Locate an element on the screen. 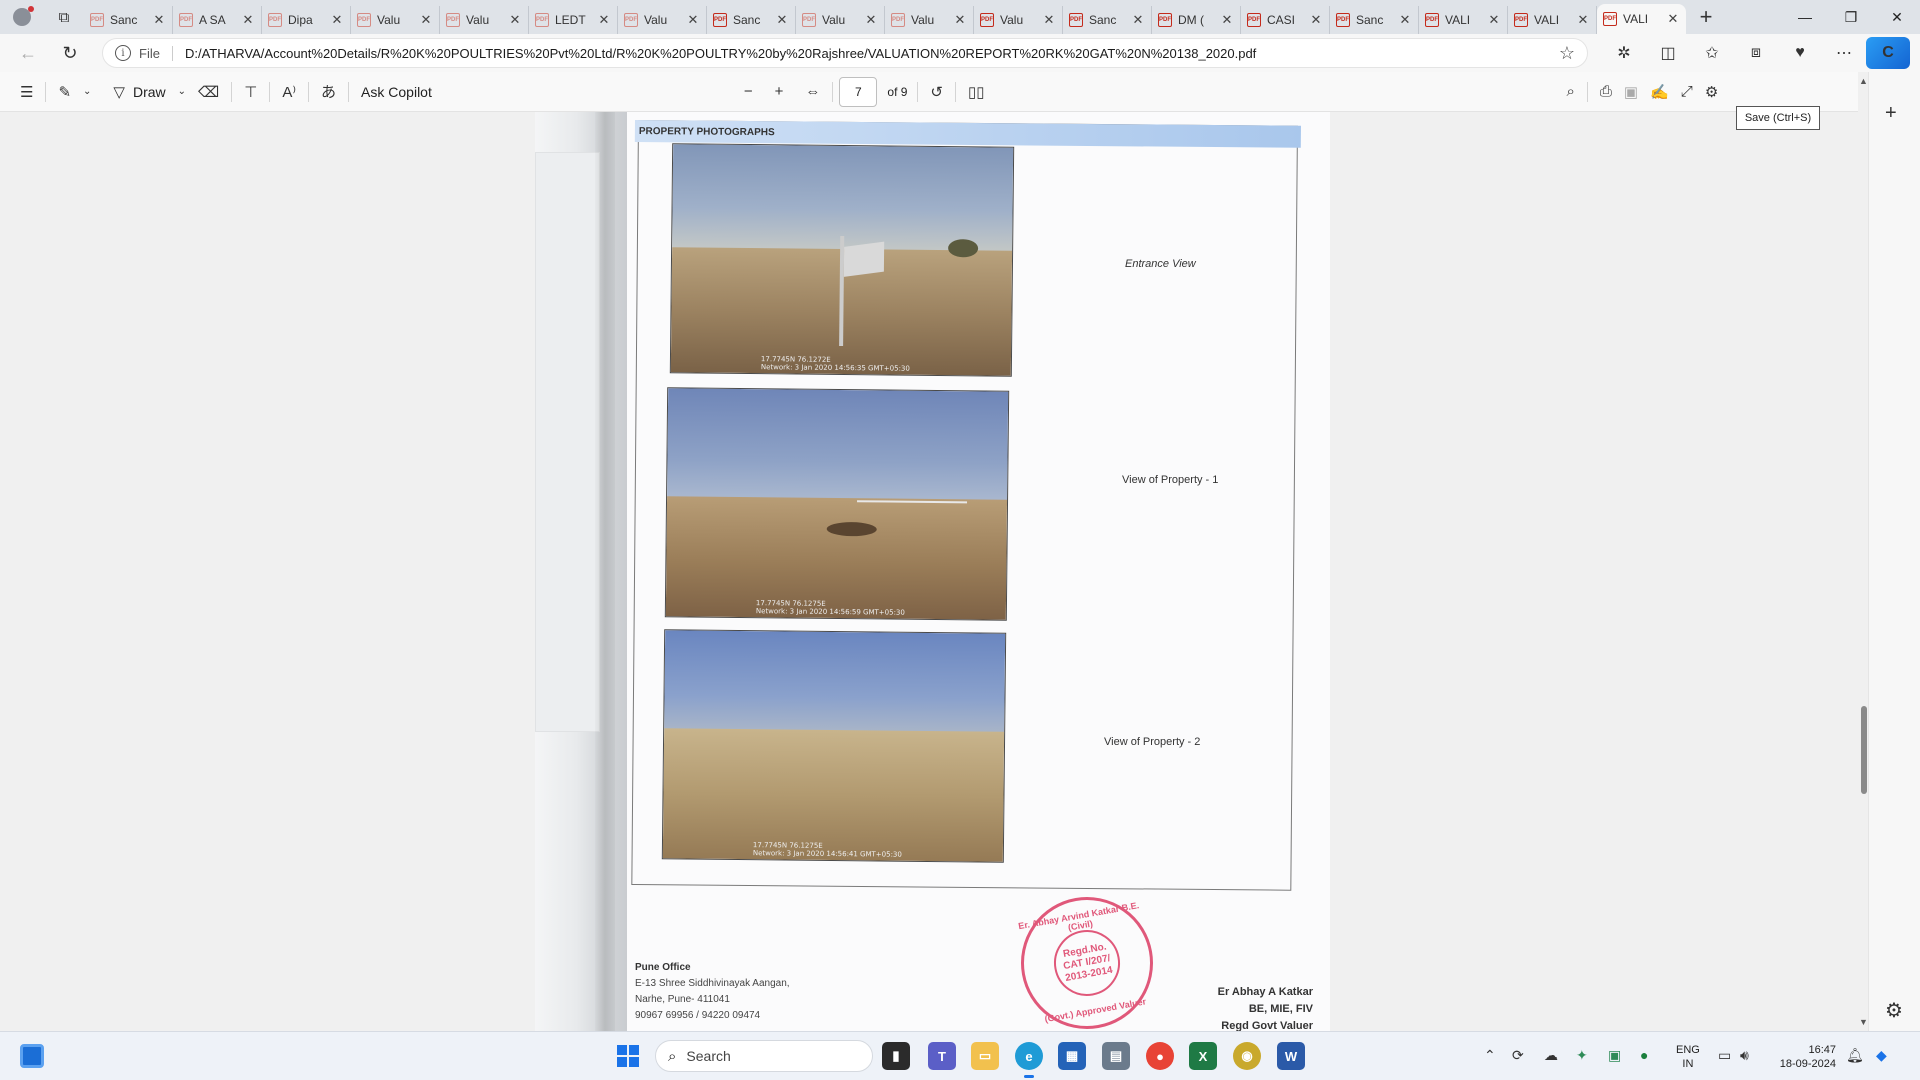  browser-essentials-icon: ♥ is located at coordinates (1800, 53).